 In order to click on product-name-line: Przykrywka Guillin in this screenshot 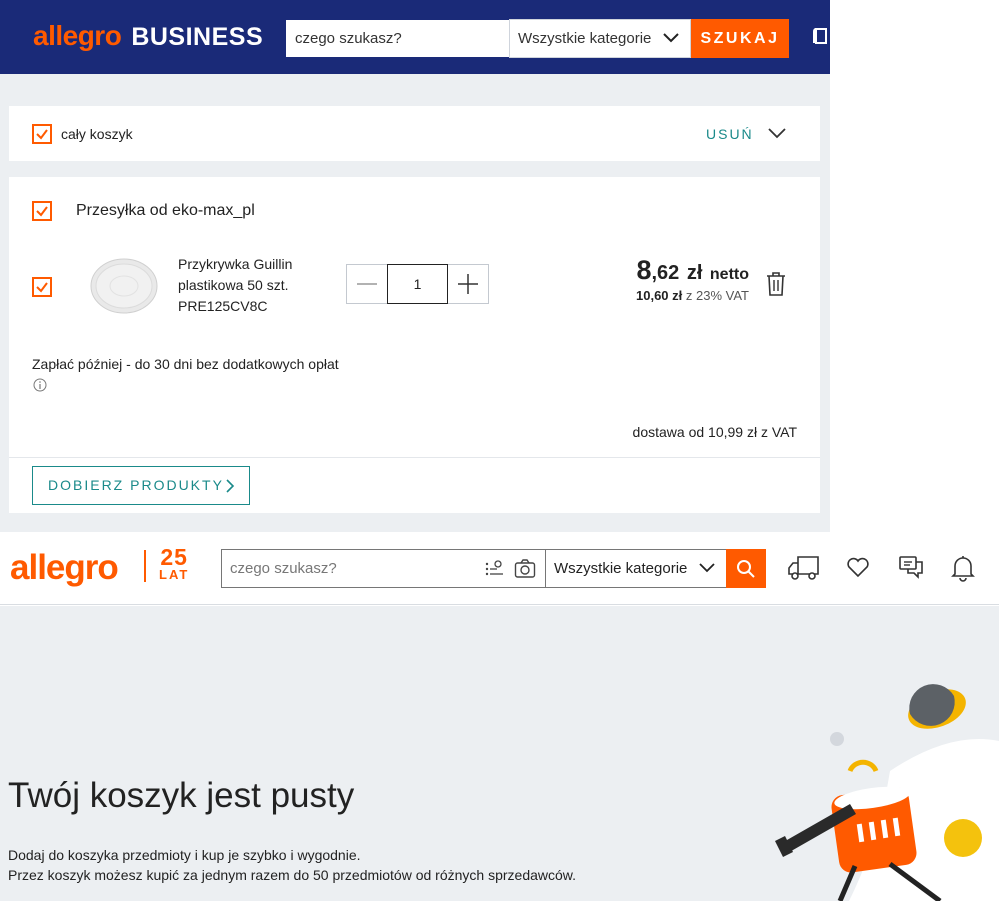, I will do `click(235, 264)`.